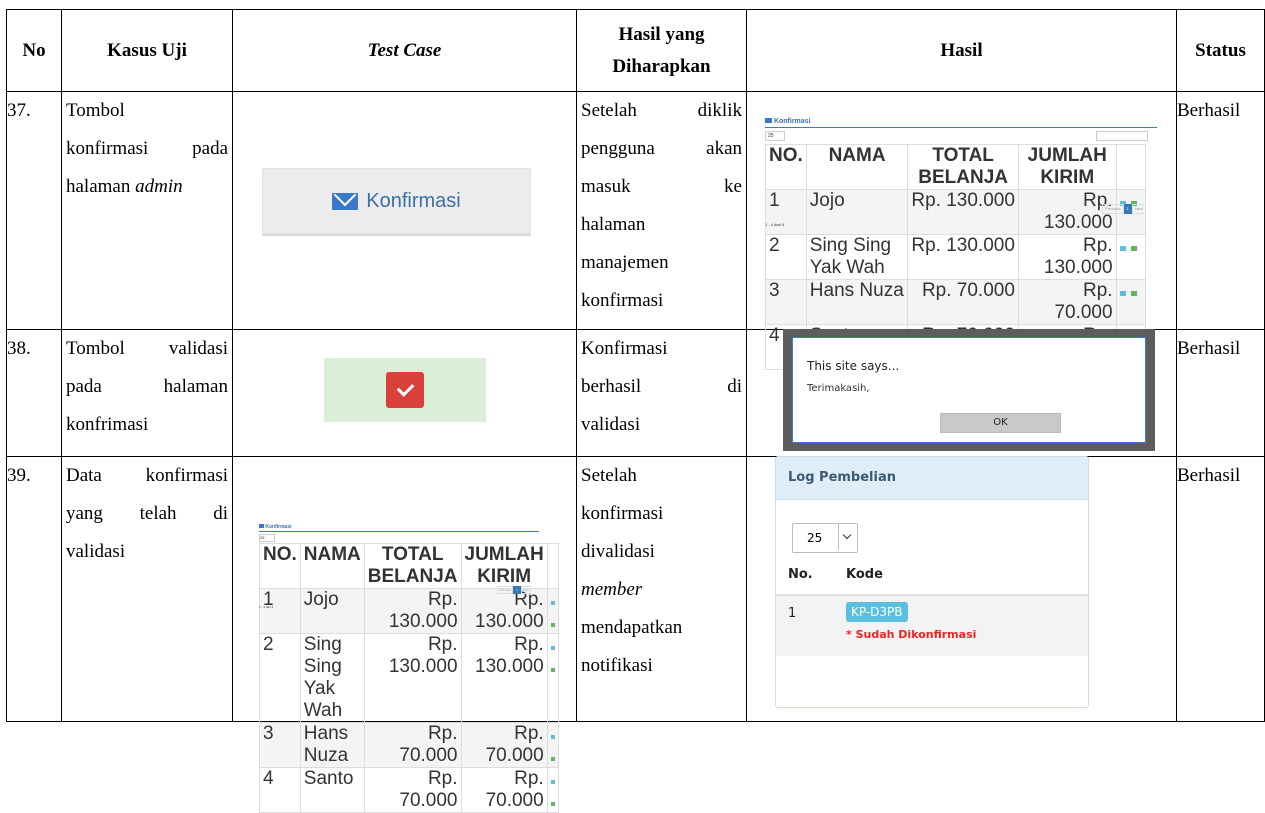  I want to click on header-no: No, so click(34, 50).